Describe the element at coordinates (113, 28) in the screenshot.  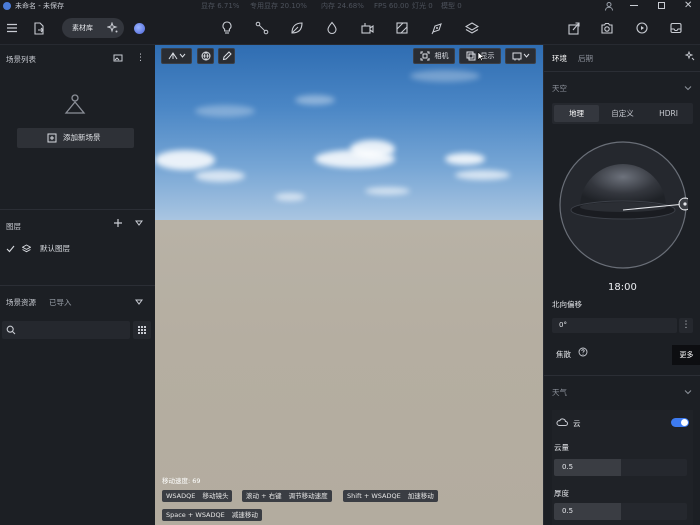
I see `sparkle-icon` at that location.